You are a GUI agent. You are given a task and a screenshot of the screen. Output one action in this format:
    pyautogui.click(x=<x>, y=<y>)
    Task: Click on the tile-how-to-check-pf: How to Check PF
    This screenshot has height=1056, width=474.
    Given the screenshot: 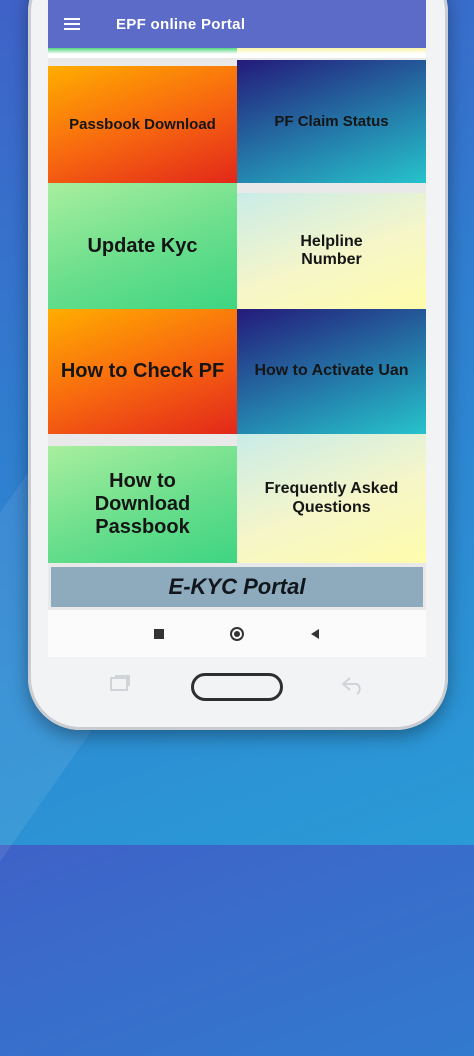 What is the action you would take?
    pyautogui.click(x=142, y=371)
    